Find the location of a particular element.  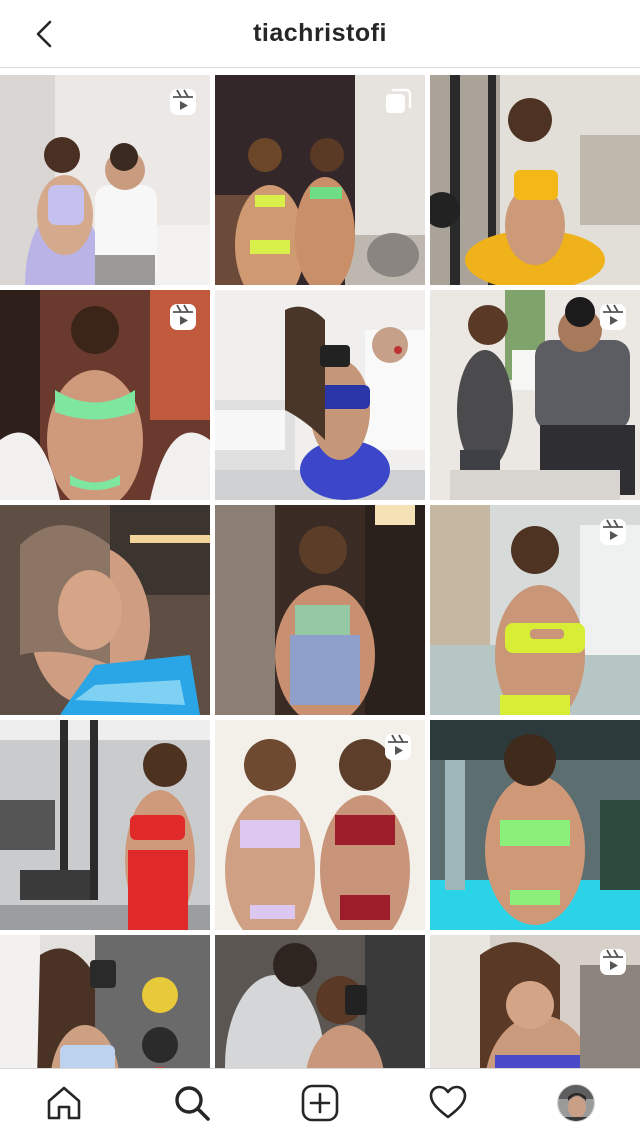

app-header: tiachristofi is located at coordinates (320, 34).